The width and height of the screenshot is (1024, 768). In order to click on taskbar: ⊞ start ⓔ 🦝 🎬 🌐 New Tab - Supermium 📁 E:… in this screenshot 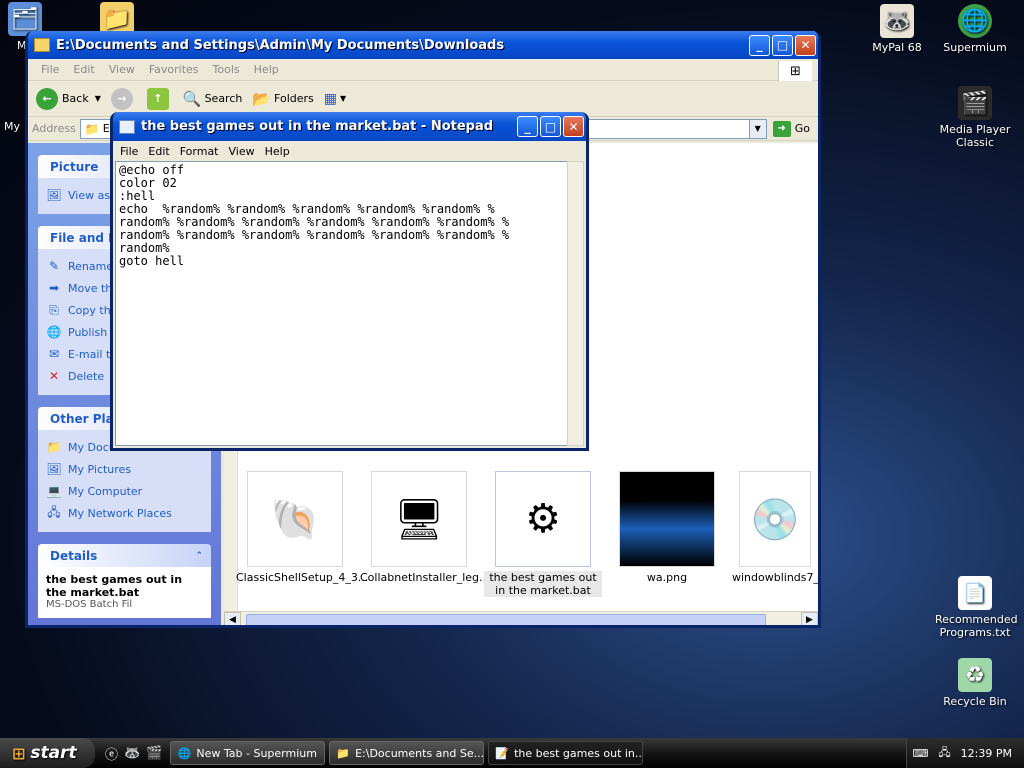, I will do `click(512, 753)`.